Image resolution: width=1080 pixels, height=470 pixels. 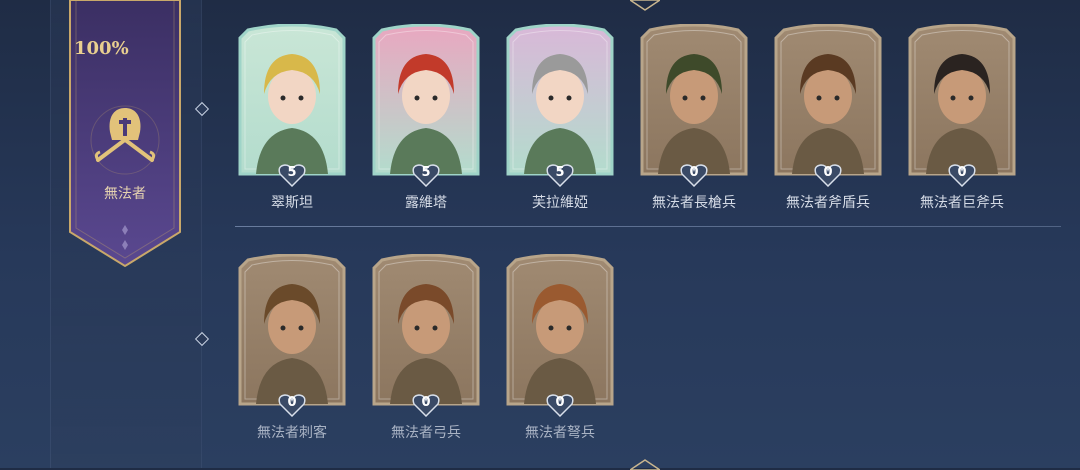 I want to click on character-name: 無法者斧盾兵, so click(x=828, y=203).